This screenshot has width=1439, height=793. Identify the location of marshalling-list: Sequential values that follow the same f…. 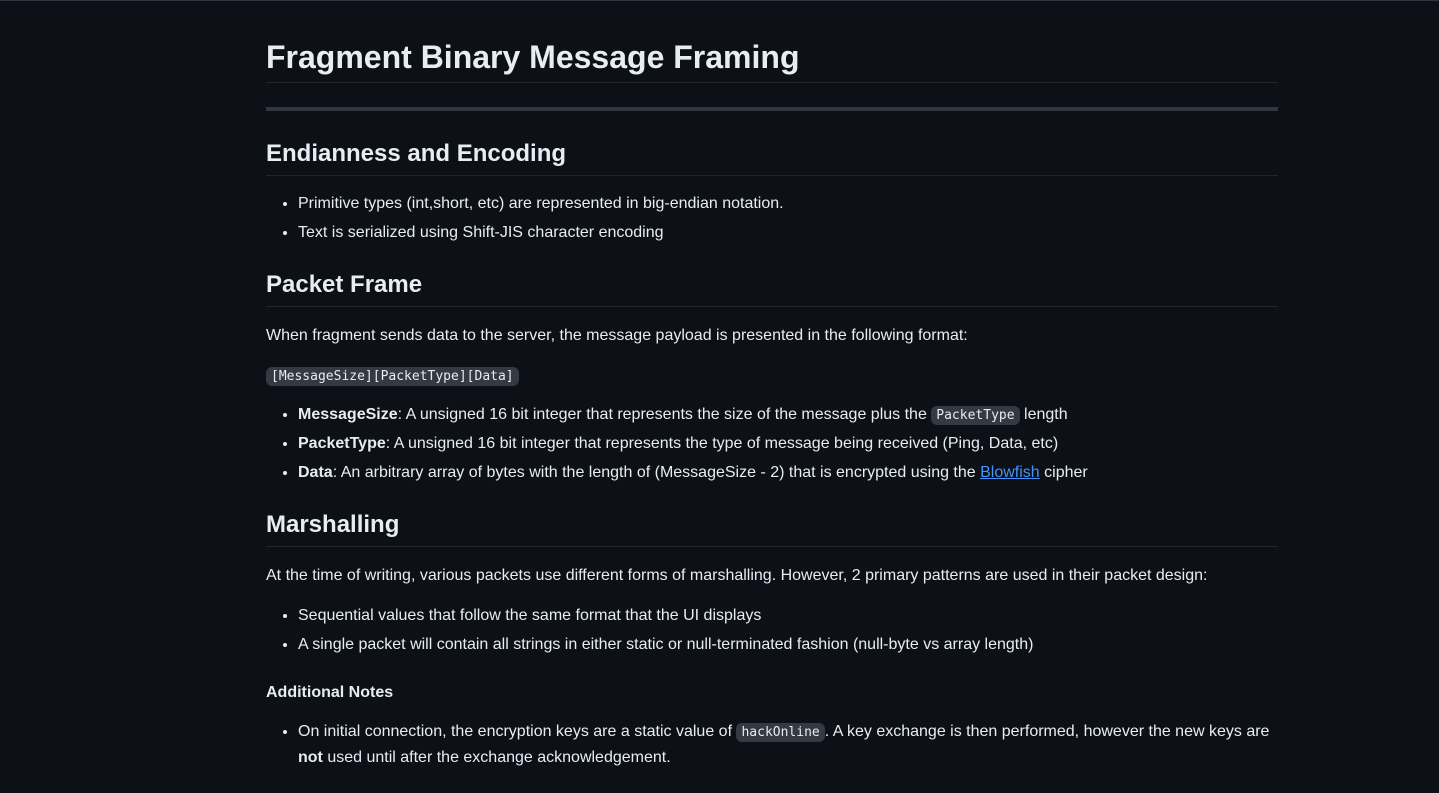
(772, 630).